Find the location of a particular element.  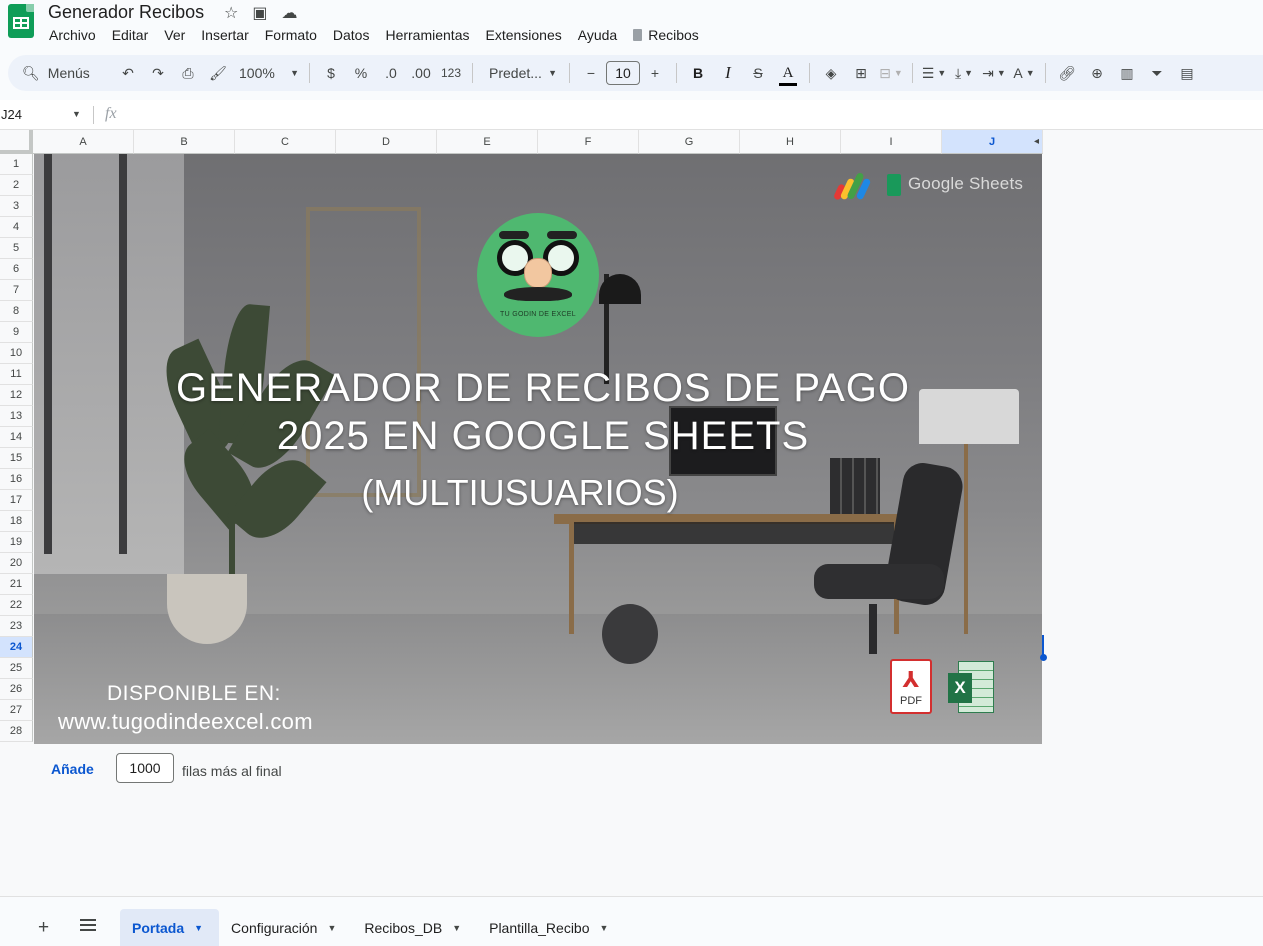

menu-search: 🔍︎ Menús is located at coordinates (60, 73).